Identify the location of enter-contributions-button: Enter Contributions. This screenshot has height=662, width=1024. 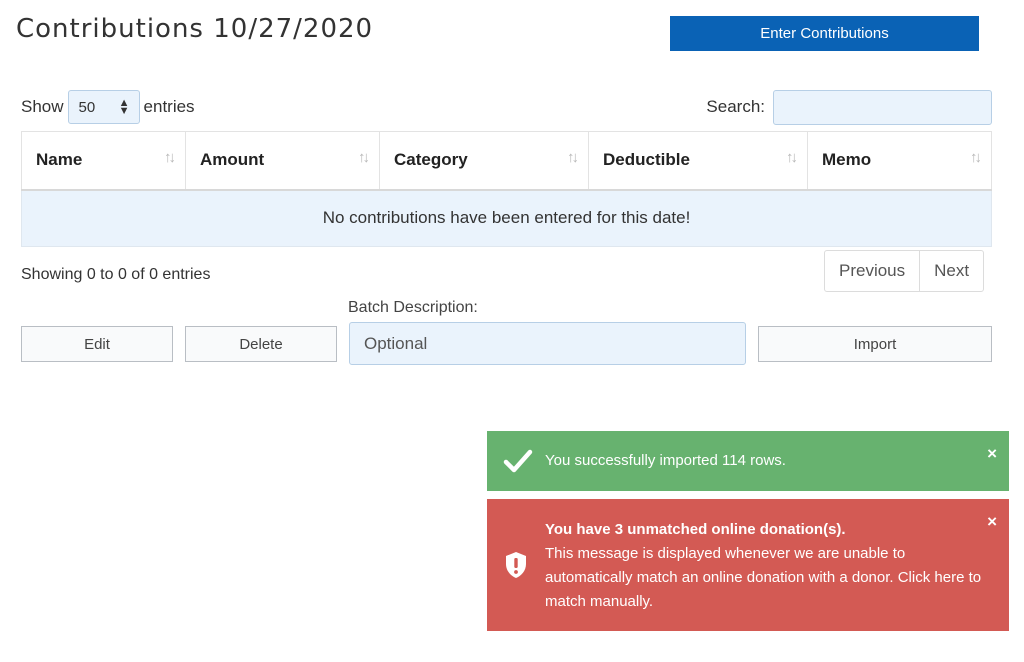
(824, 33).